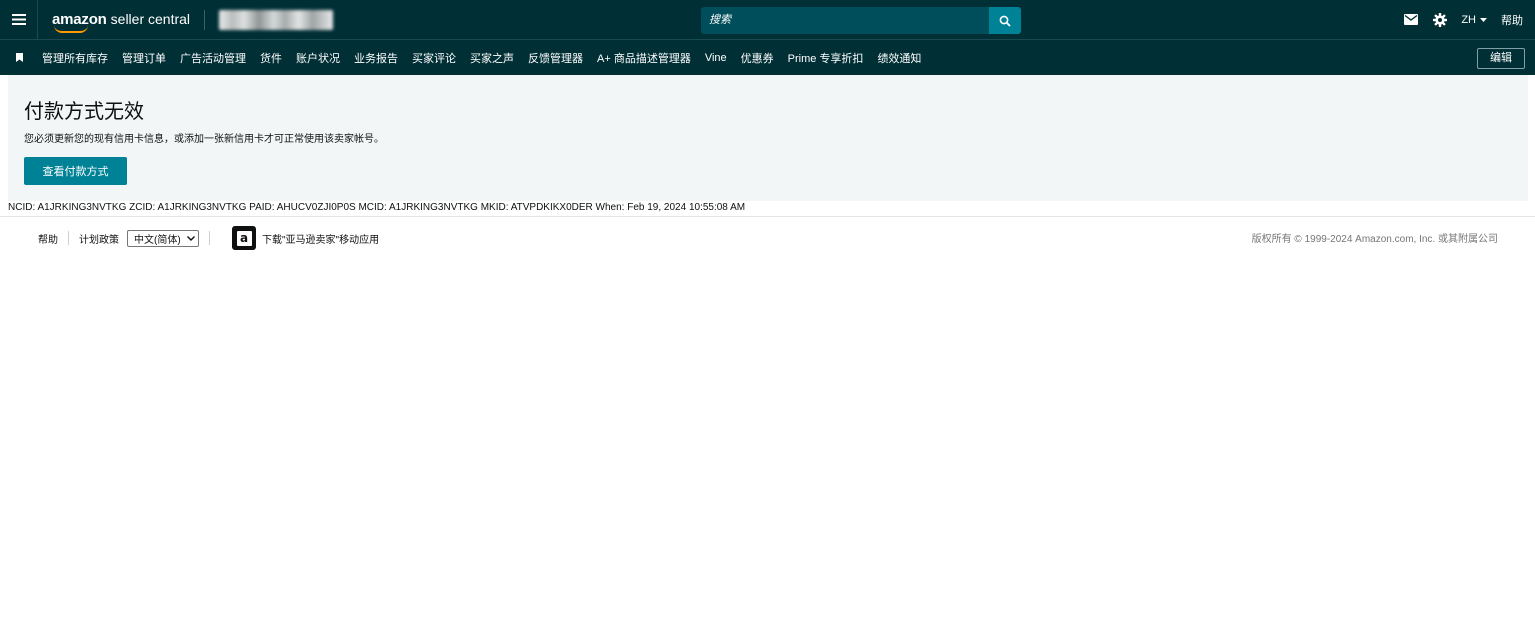 This screenshot has width=1535, height=624. What do you see at coordinates (150, 19) in the screenshot?
I see `logo-product: seller central` at bounding box center [150, 19].